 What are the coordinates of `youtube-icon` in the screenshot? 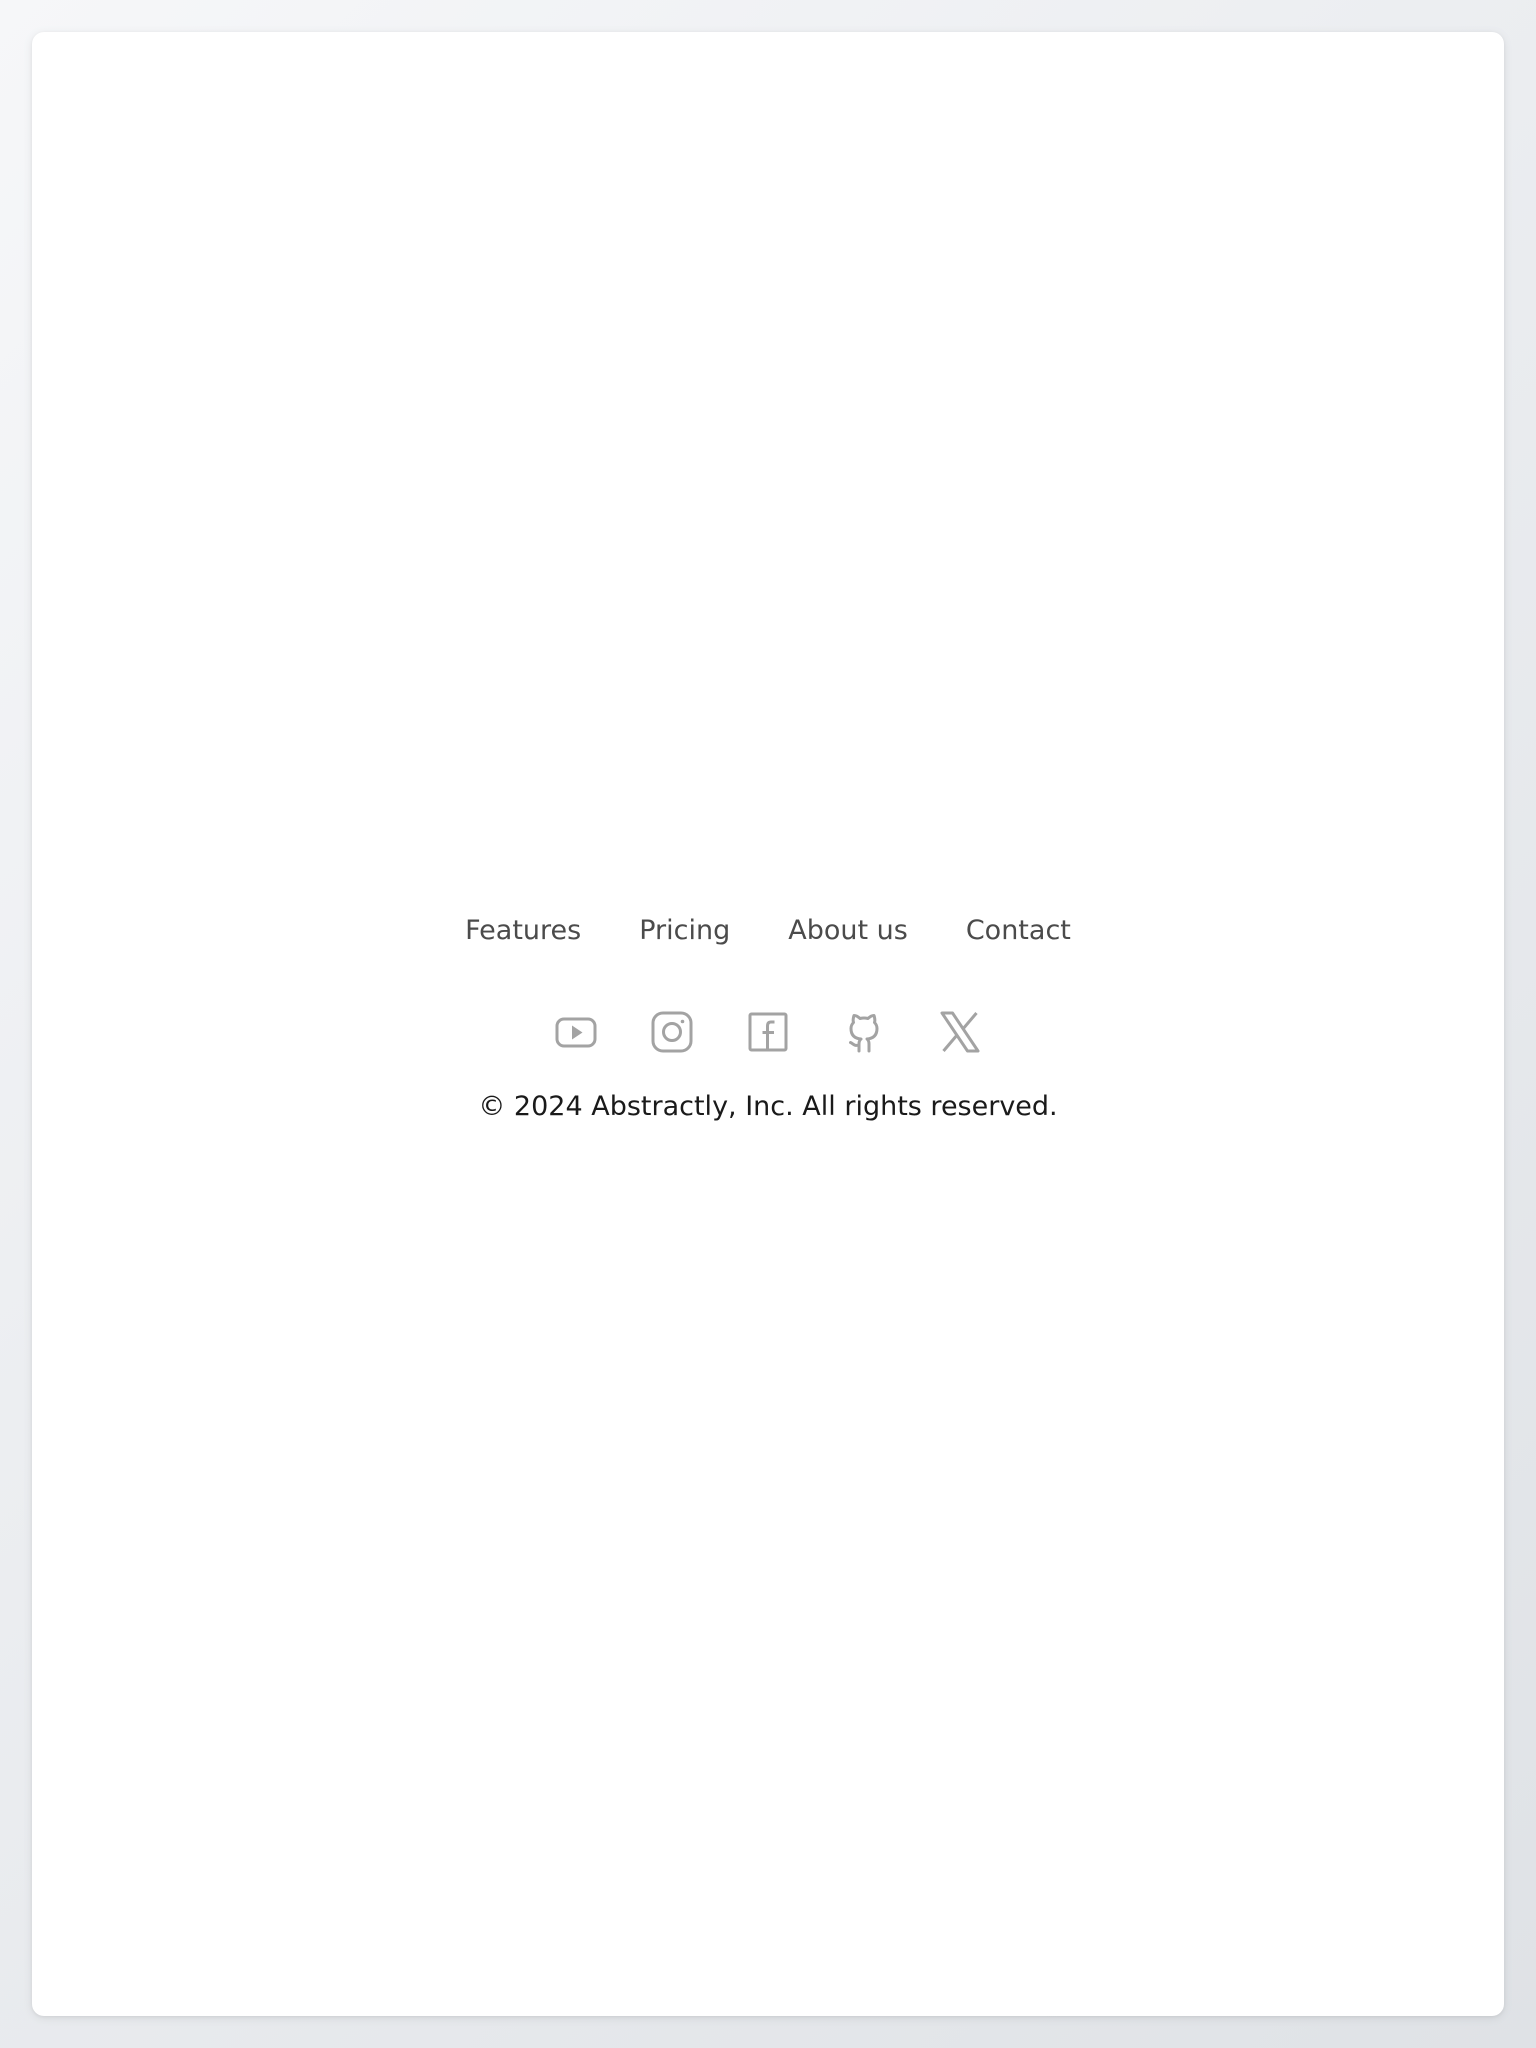 It's located at (576, 1032).